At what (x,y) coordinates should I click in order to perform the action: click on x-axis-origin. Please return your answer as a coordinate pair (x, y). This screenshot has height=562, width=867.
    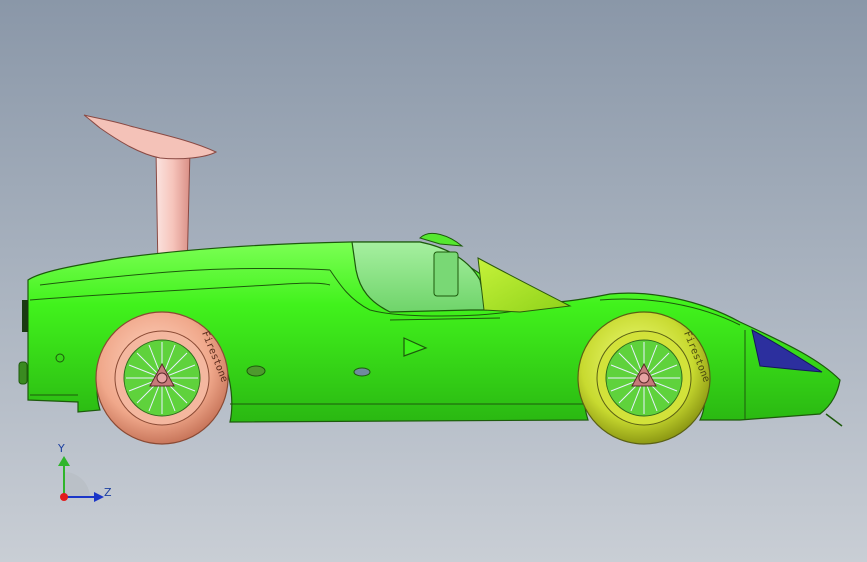
    Looking at the image, I should click on (64, 497).